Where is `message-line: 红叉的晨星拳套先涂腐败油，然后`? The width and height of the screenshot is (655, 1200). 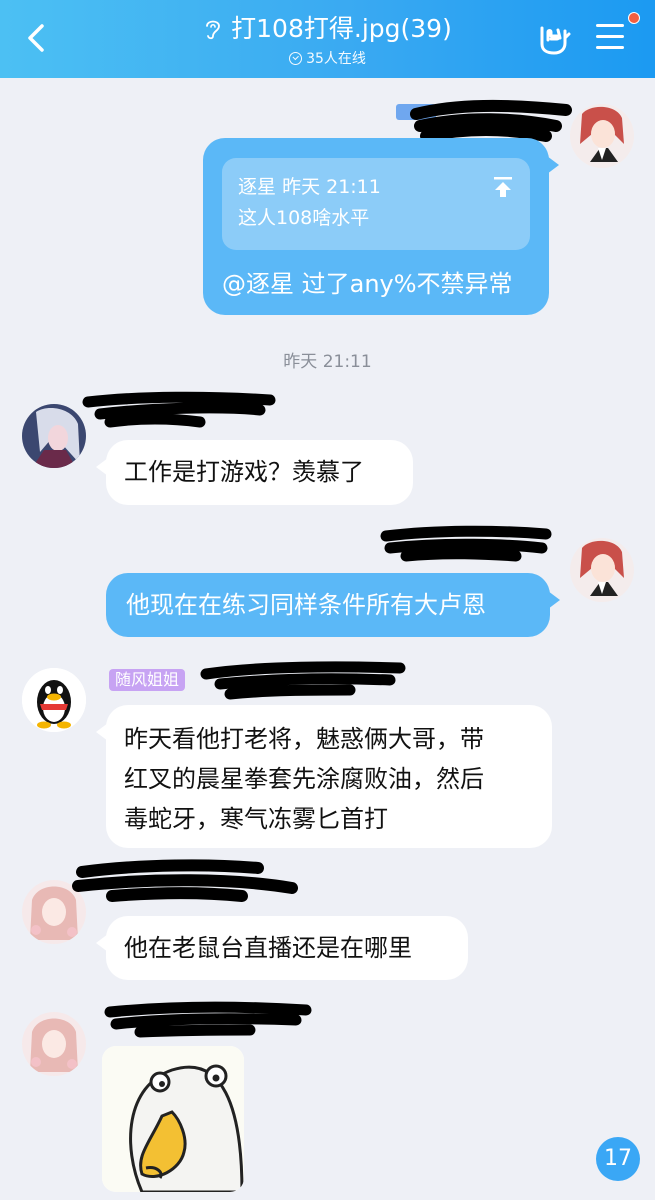
message-line: 红叉的晨星拳套先涂腐败油，然后 is located at coordinates (304, 779).